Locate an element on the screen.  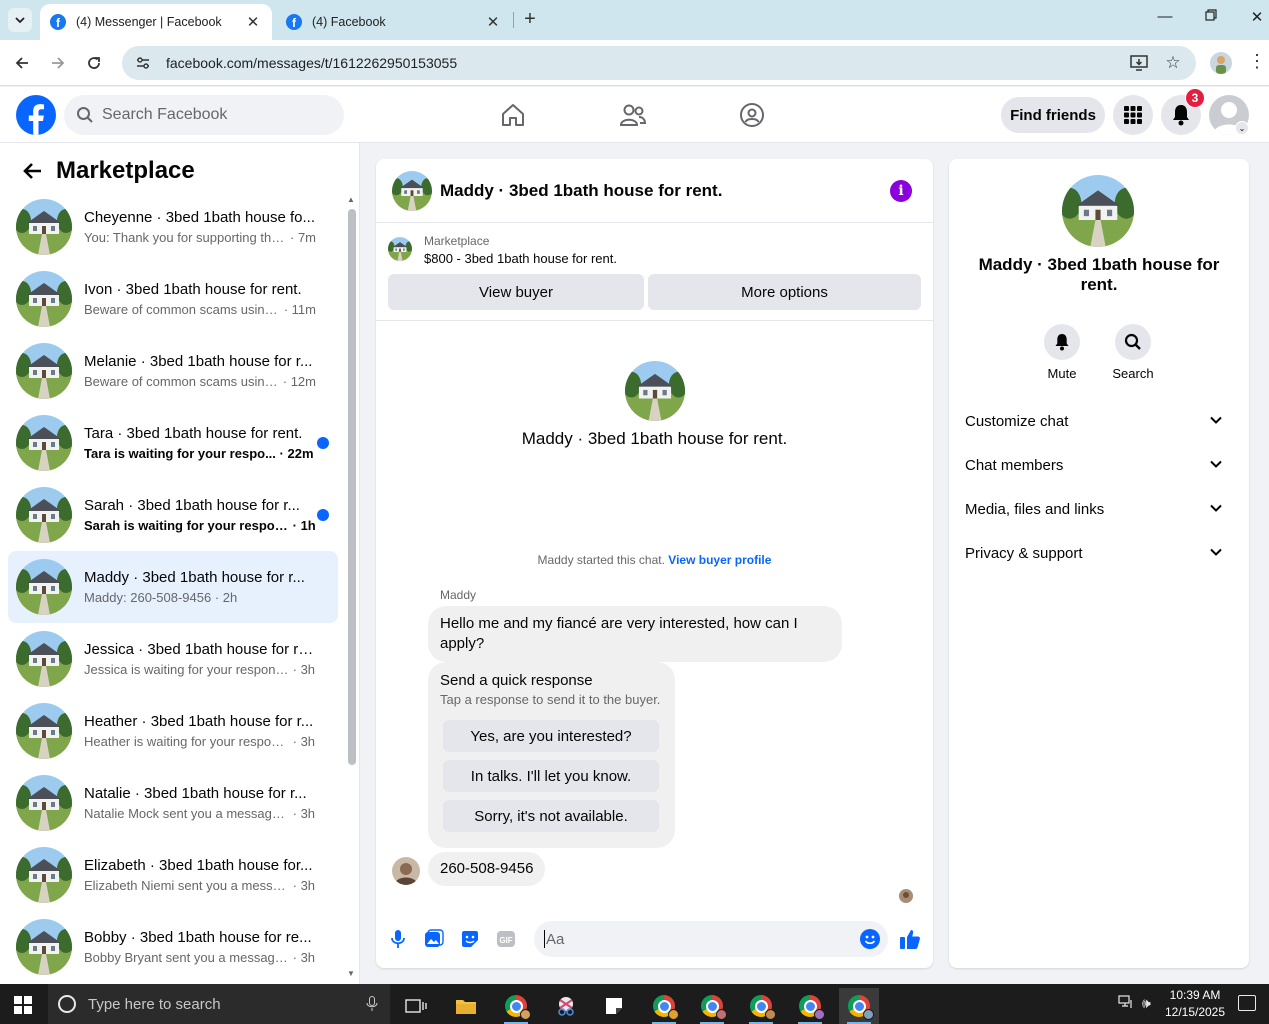
site-info-icon is located at coordinates (143, 63).